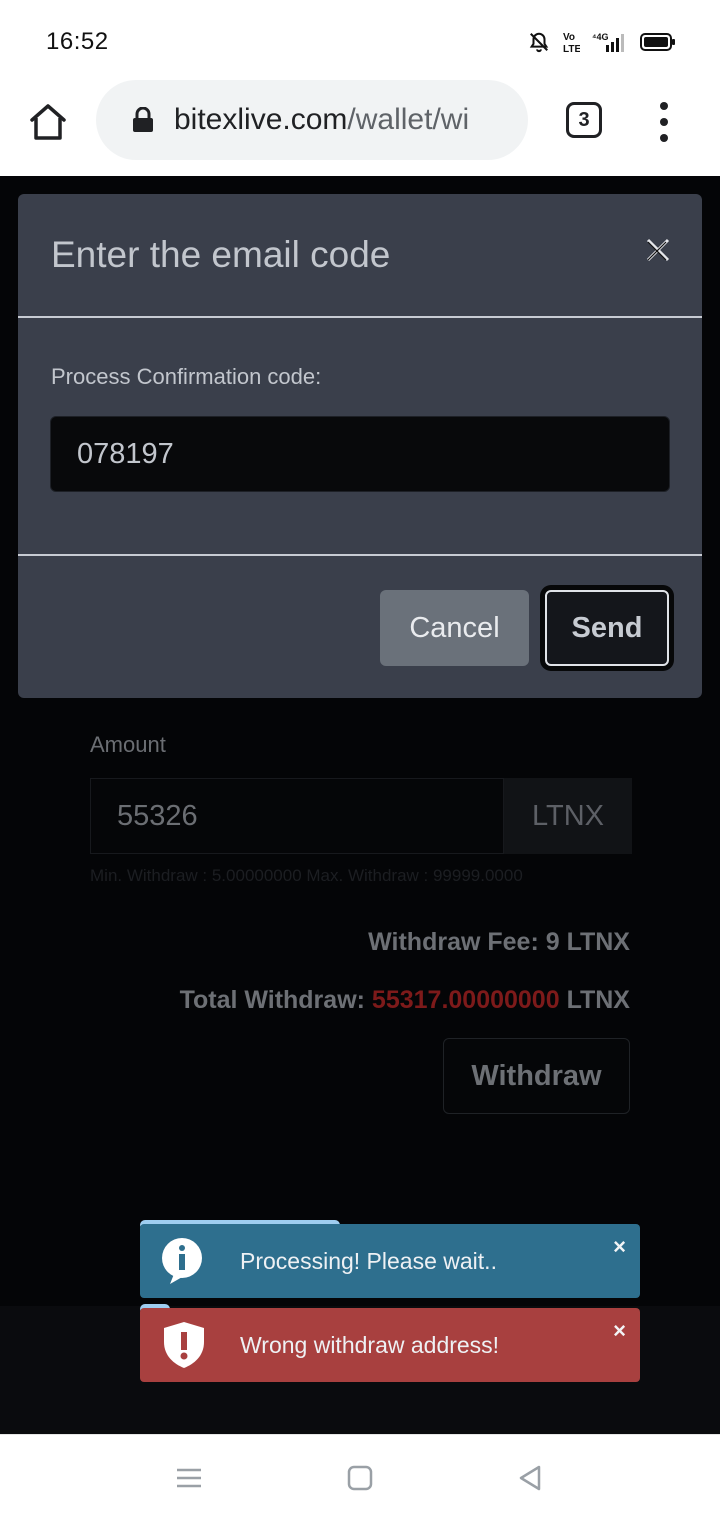  I want to click on volte-icon: Vo LTE, so click(571, 43).